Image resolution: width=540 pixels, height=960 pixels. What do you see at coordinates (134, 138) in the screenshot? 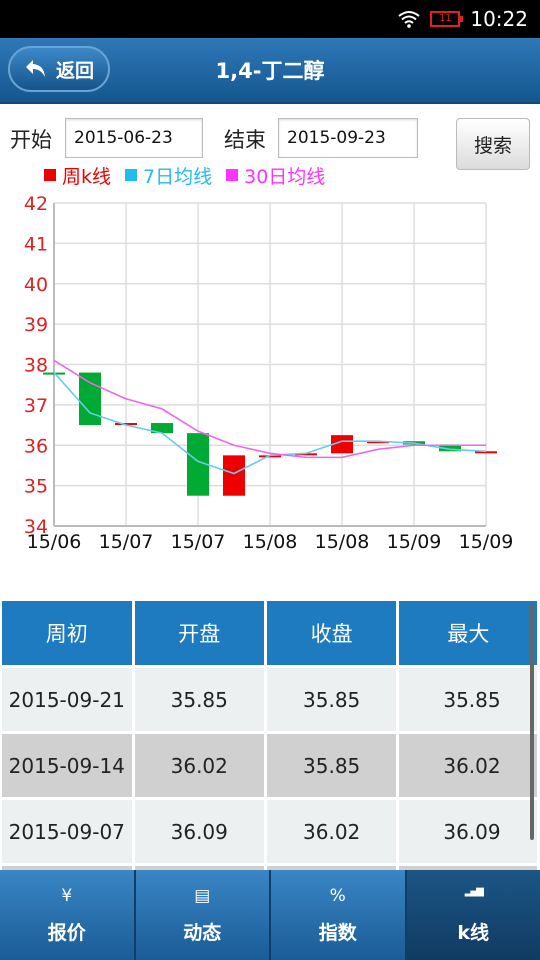
I see `start-date-input` at bounding box center [134, 138].